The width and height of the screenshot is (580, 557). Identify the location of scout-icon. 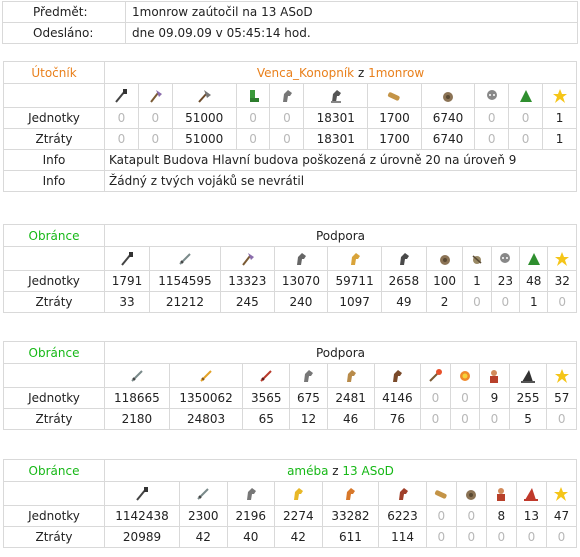
(301, 259).